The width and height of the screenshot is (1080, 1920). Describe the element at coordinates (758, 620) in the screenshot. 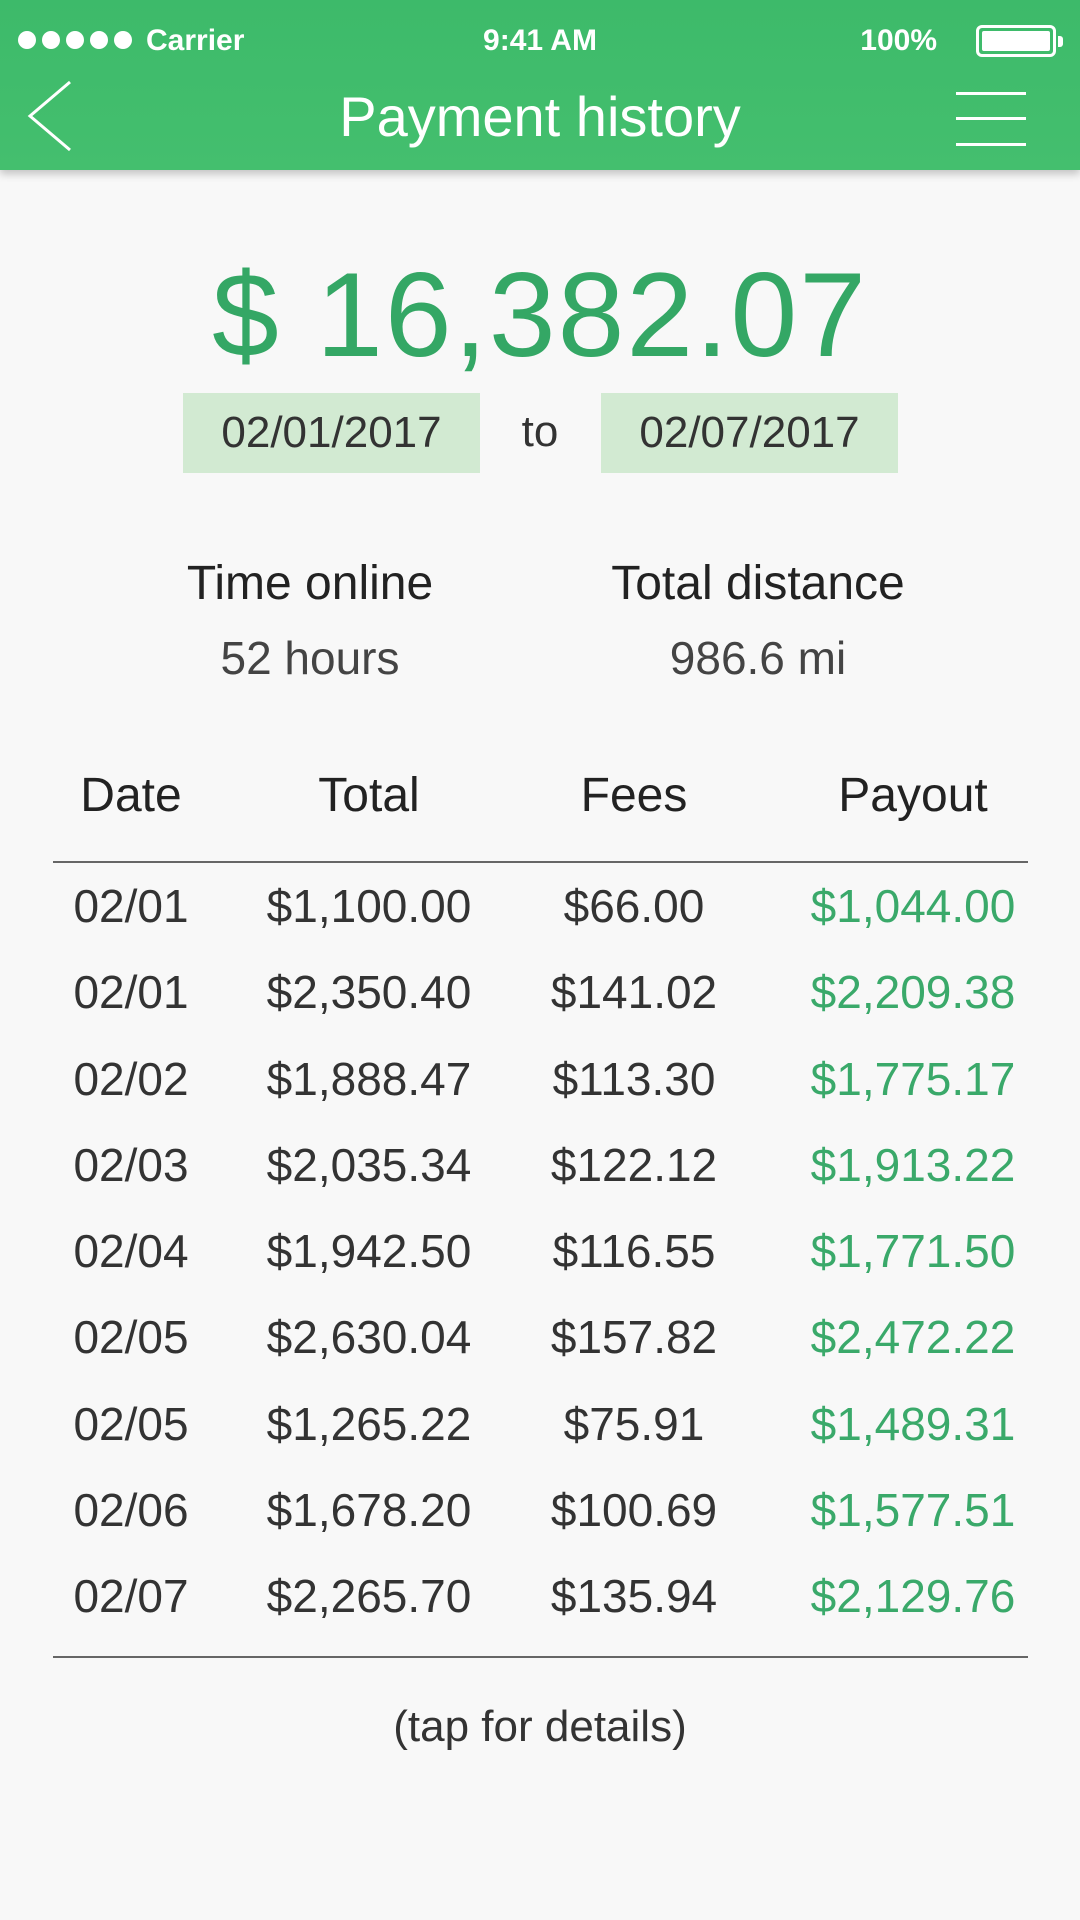

I see `total-distance-stat: Total distance 986.6 mi` at that location.